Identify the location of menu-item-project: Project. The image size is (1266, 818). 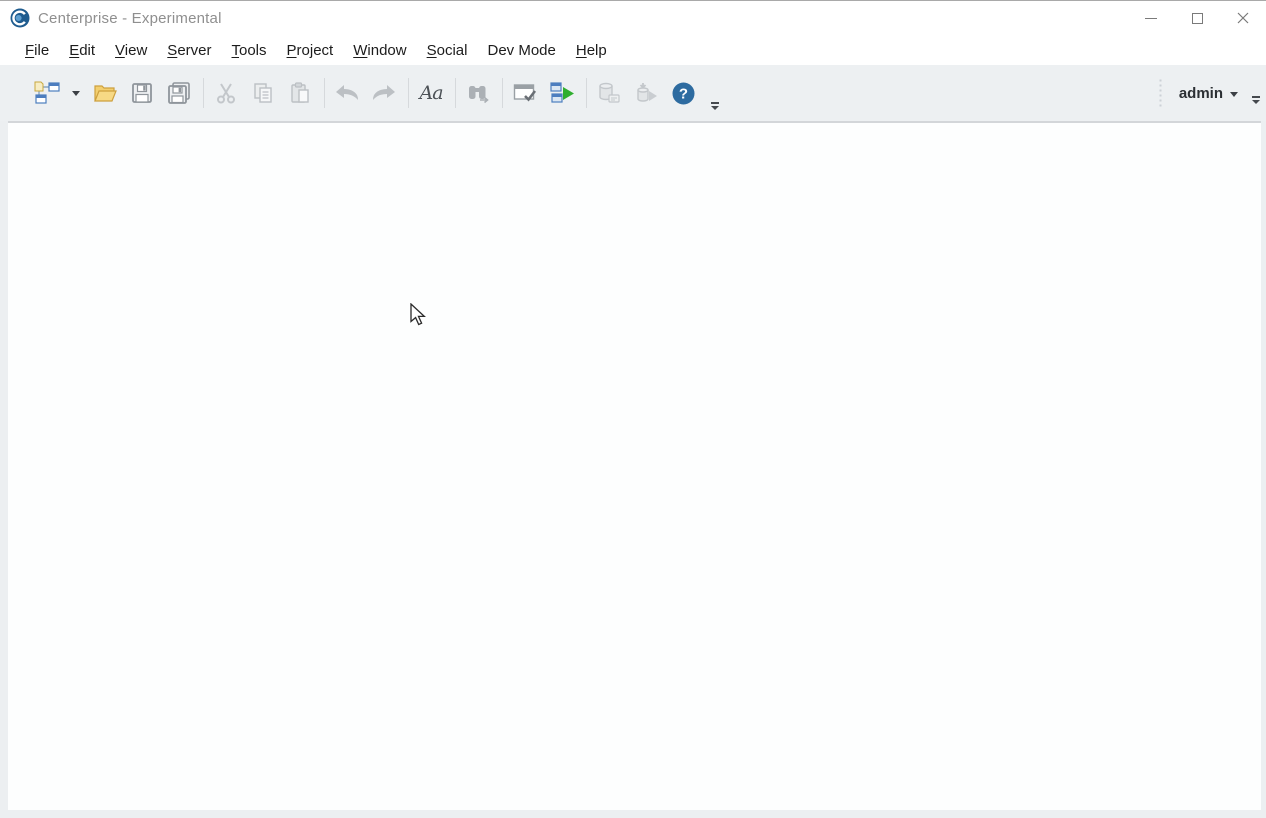
(310, 50).